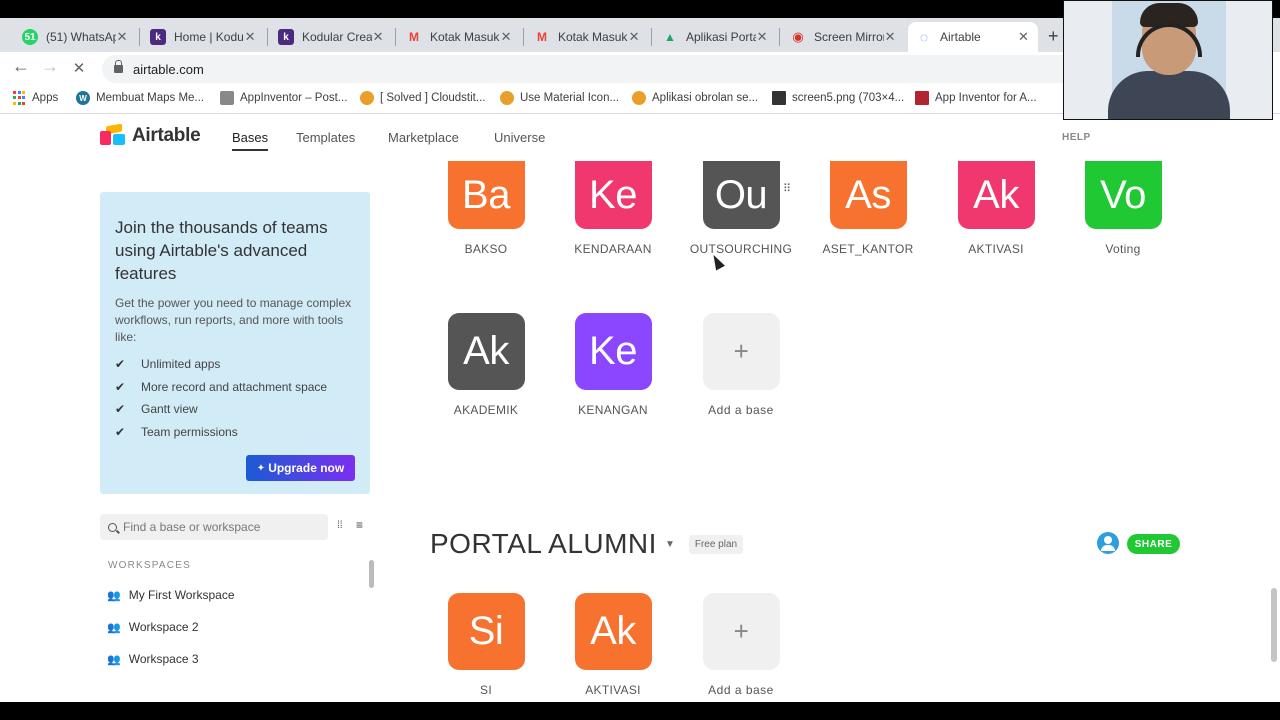  Describe the element at coordinates (359, 525) in the screenshot. I see `list-view-icon: ≡` at that location.